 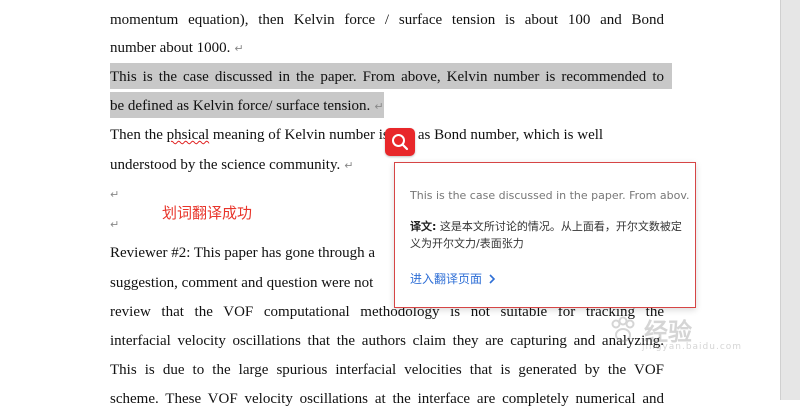 I want to click on open-translation-page-link: 进入翻译页面, so click(x=453, y=278).